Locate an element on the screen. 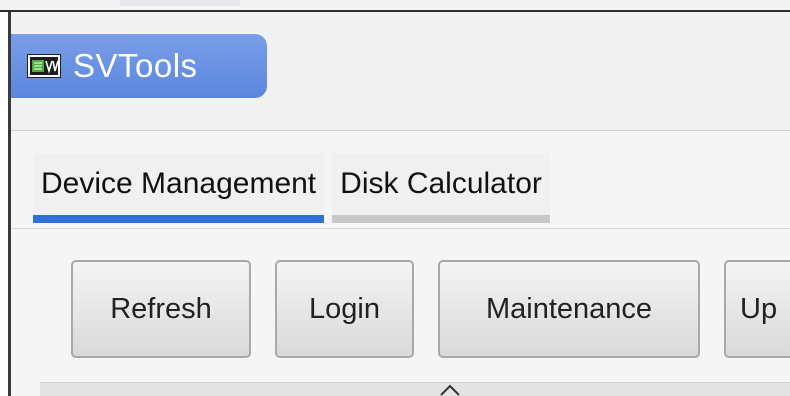 Image resolution: width=790 pixels, height=396 pixels. app-title-button: SVTools is located at coordinates (139, 66).